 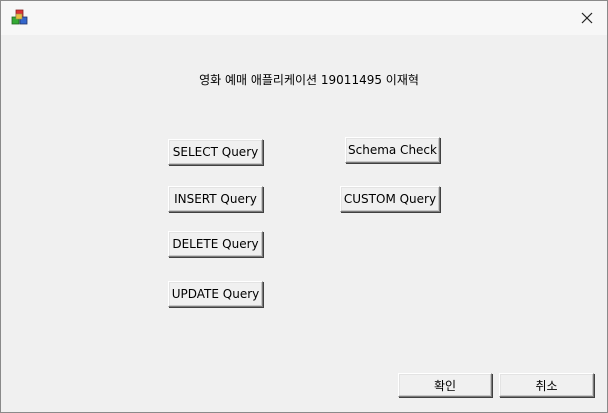 I want to click on schema-check-button: Schema Check, so click(x=392, y=150).